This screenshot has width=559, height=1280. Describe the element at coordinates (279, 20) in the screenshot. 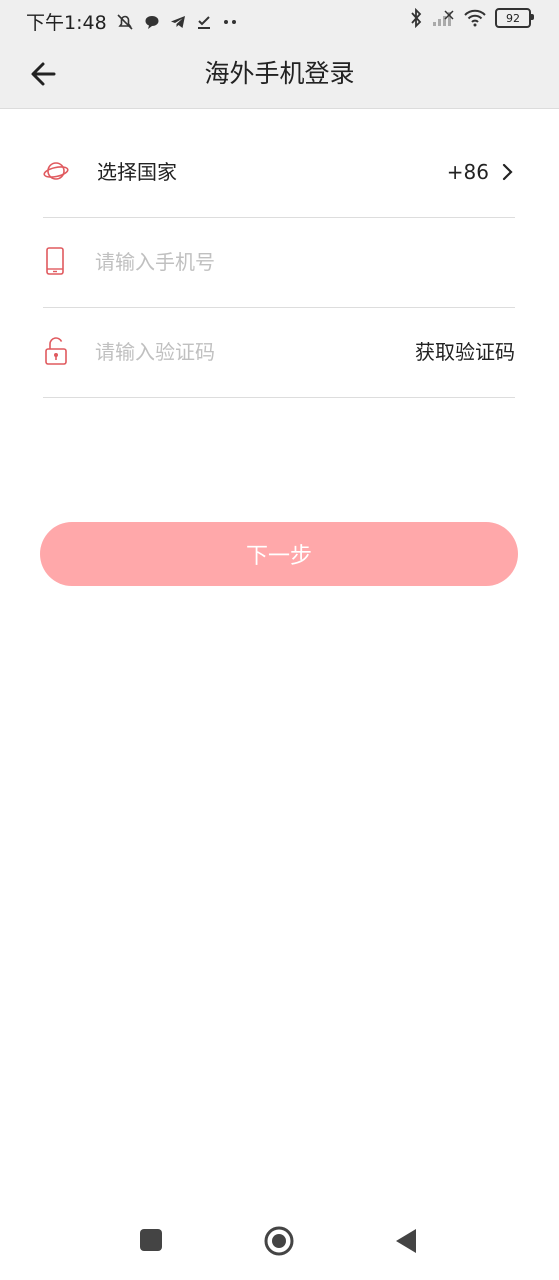

I see `status-bar: 下午1:48 92` at that location.